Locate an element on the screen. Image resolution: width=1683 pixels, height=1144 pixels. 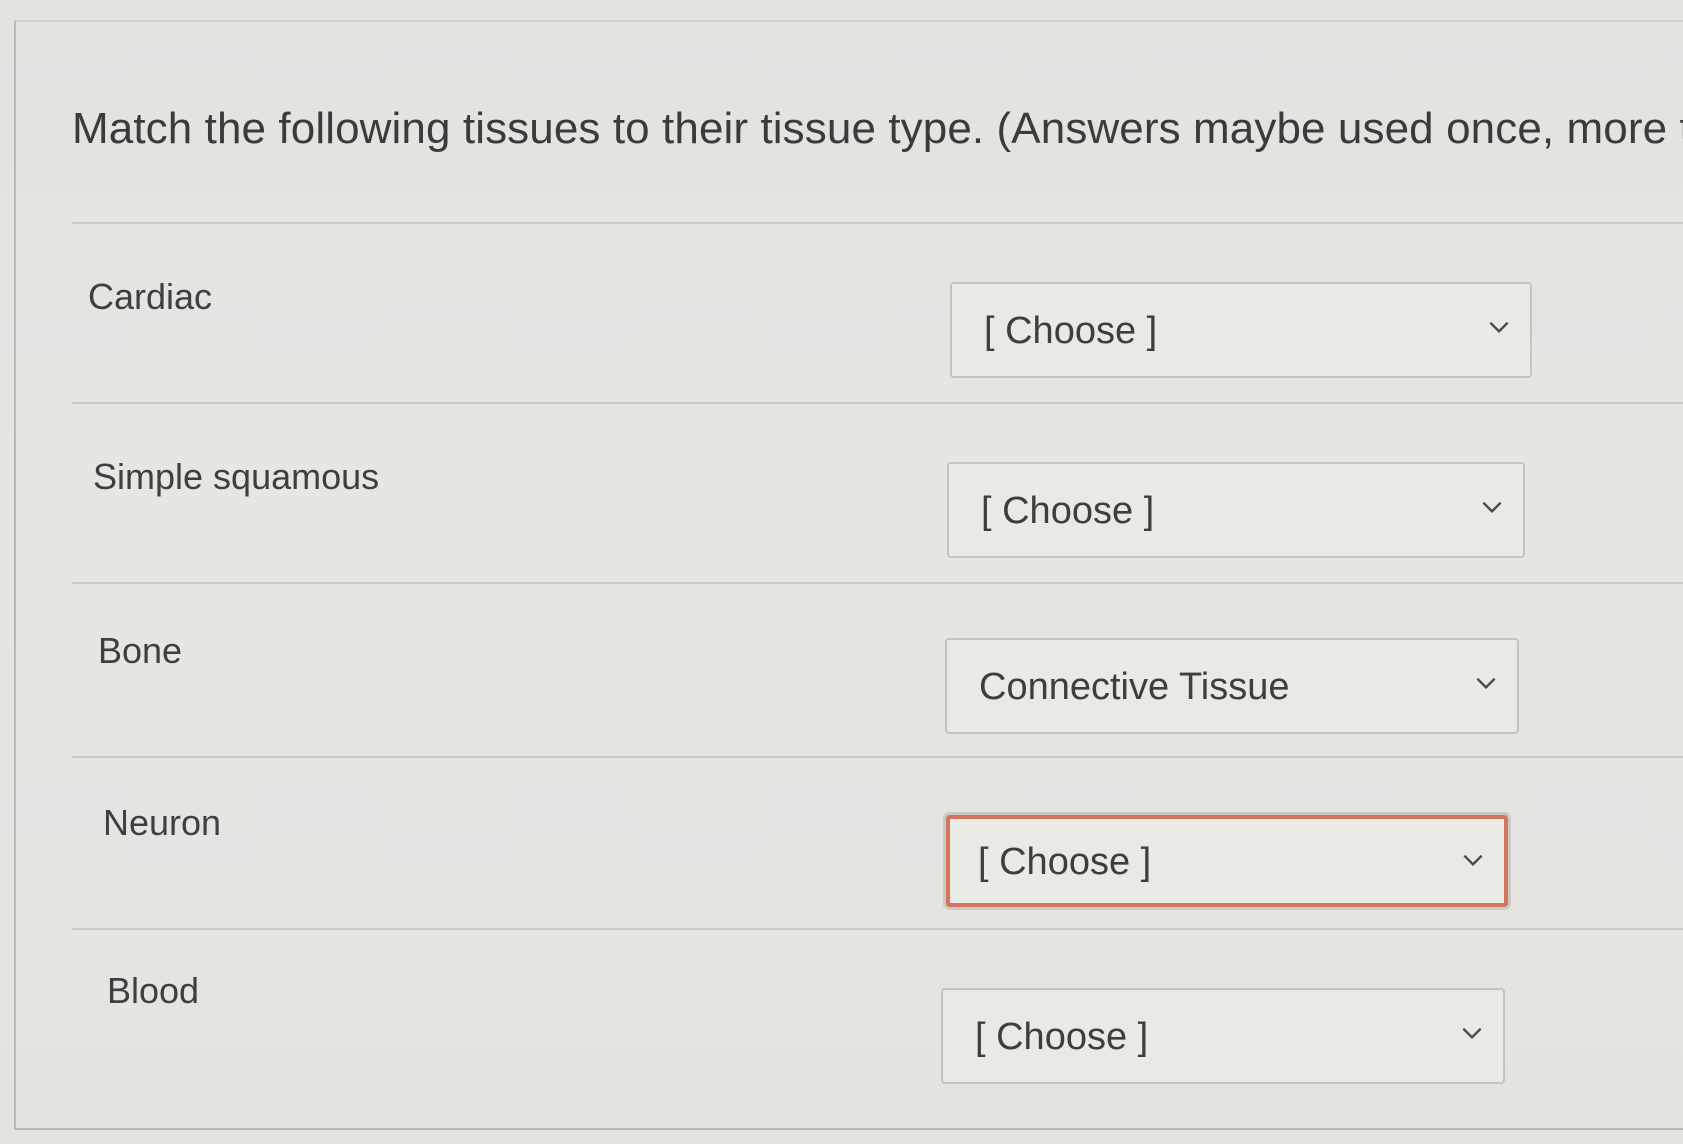
select-bone: Connective Tissue is located at coordinates (1232, 686).